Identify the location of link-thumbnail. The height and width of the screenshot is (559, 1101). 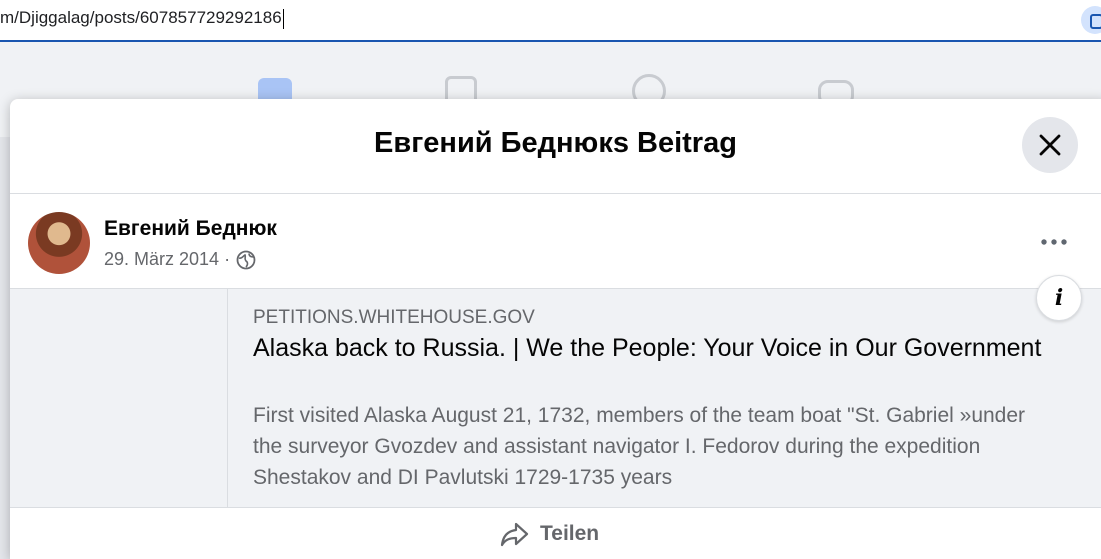
(119, 398).